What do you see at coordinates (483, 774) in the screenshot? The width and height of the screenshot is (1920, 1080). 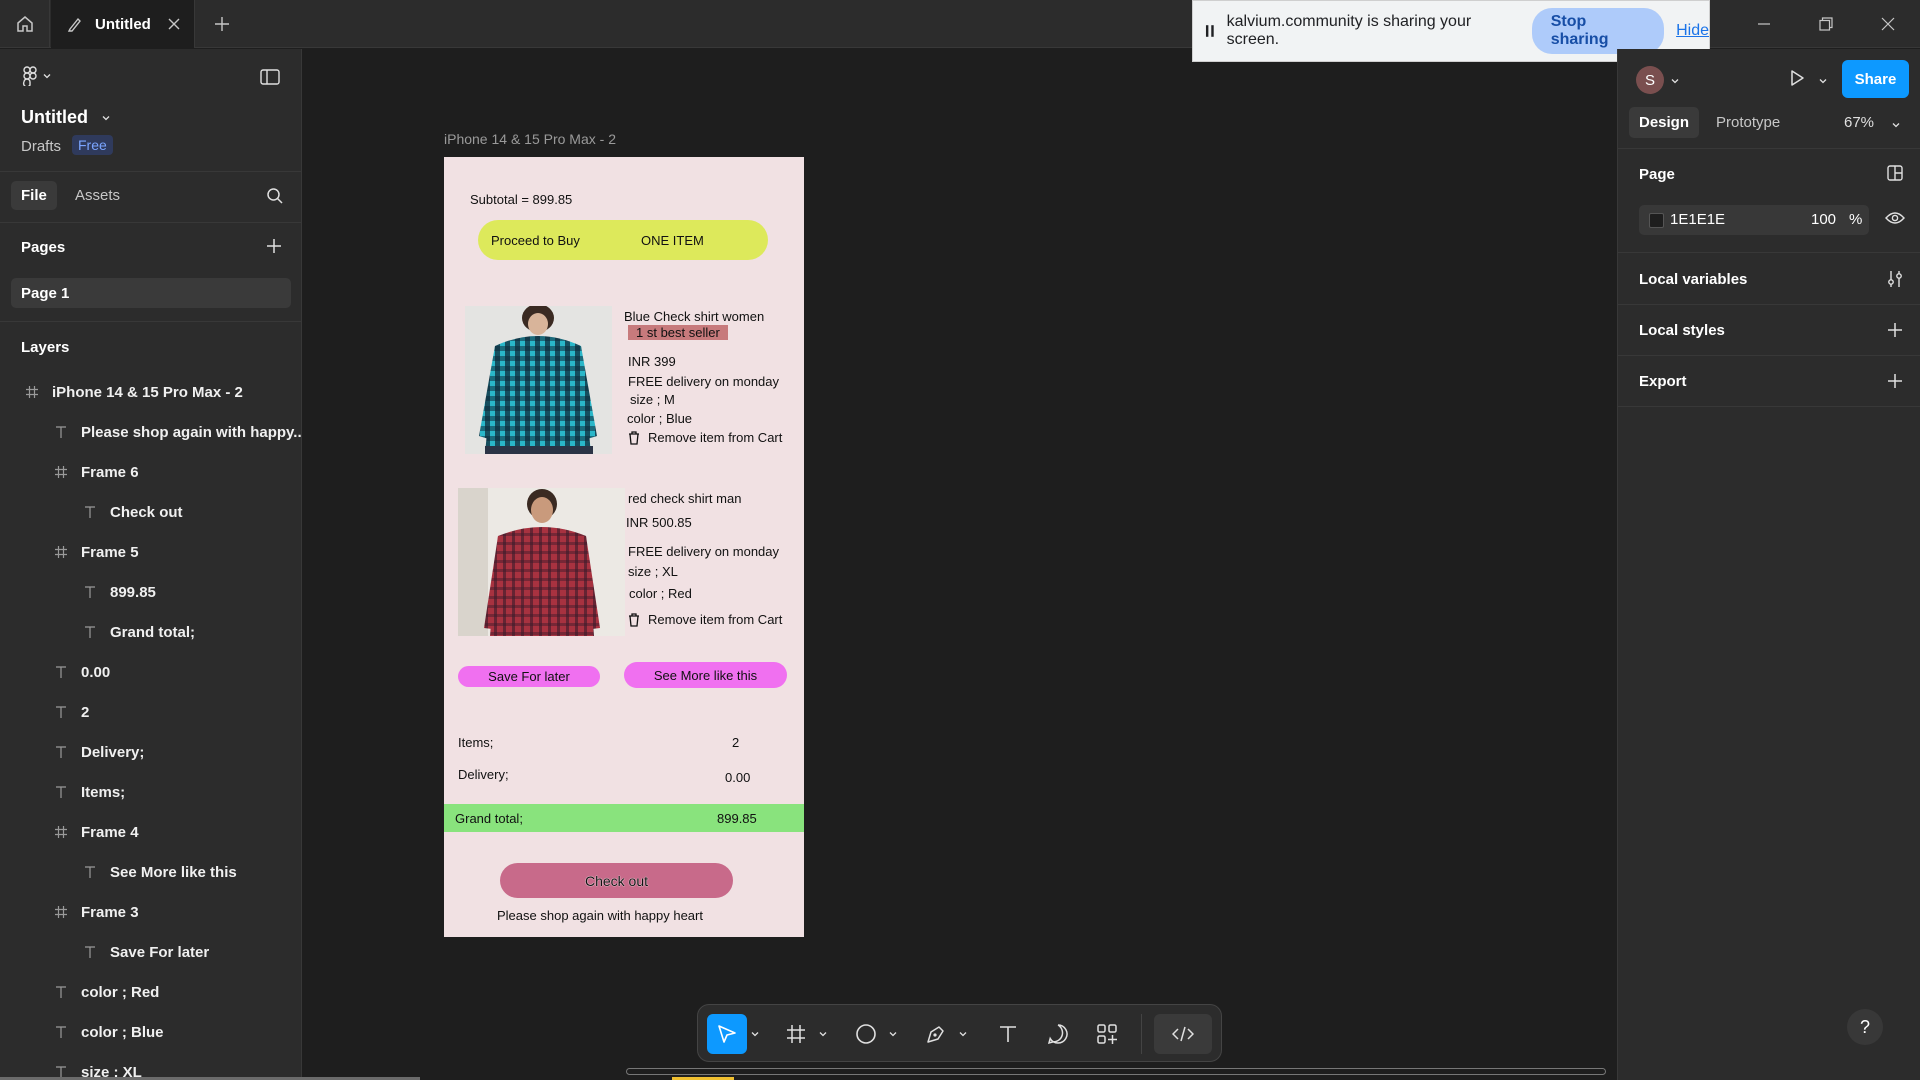 I see `delivery-label: Delivery;` at bounding box center [483, 774].